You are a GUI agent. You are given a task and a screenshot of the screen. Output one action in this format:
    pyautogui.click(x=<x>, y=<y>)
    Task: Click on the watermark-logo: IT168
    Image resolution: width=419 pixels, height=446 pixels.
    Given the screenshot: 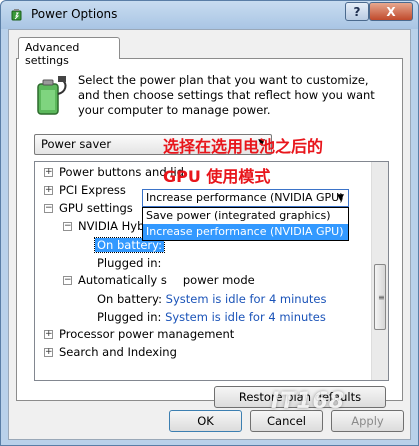 What is the action you would take?
    pyautogui.click(x=308, y=401)
    